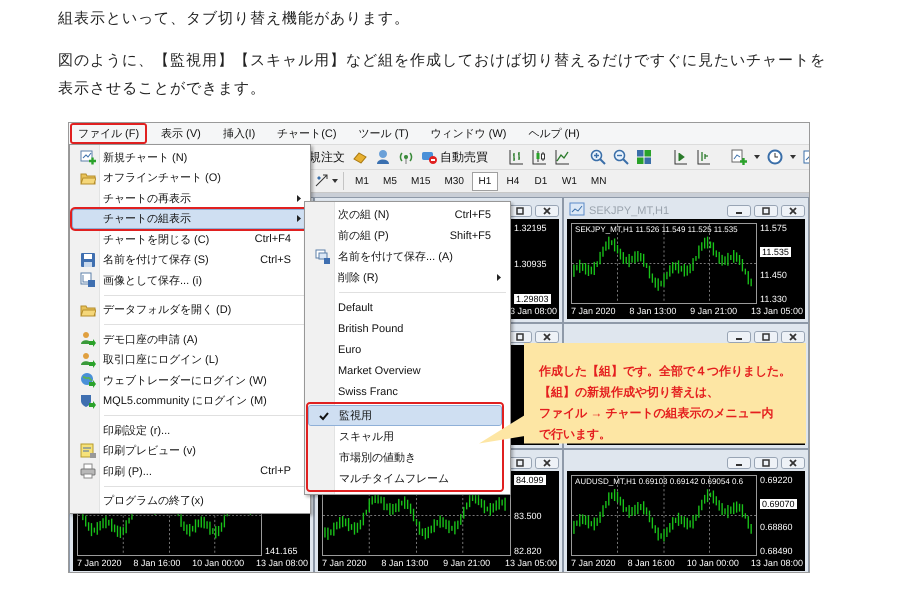  Describe the element at coordinates (656, 229) in the screenshot. I see `chart-header: SEKJPY_MT,H1 11.526 11.549 11.525 11.535` at that location.